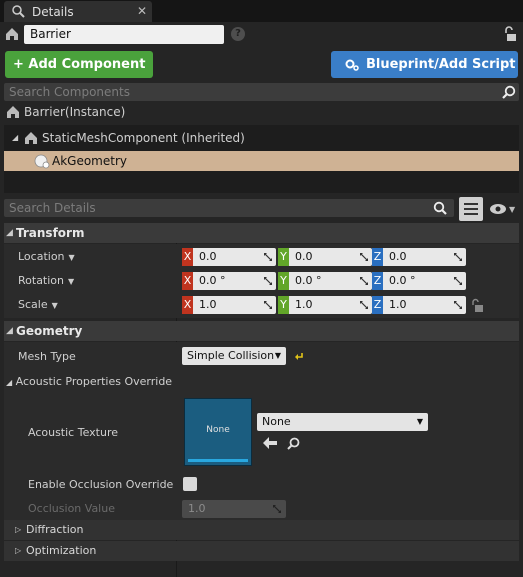 The width and height of the screenshot is (523, 577). I want to click on location-label: Location ▼, so click(46, 256).